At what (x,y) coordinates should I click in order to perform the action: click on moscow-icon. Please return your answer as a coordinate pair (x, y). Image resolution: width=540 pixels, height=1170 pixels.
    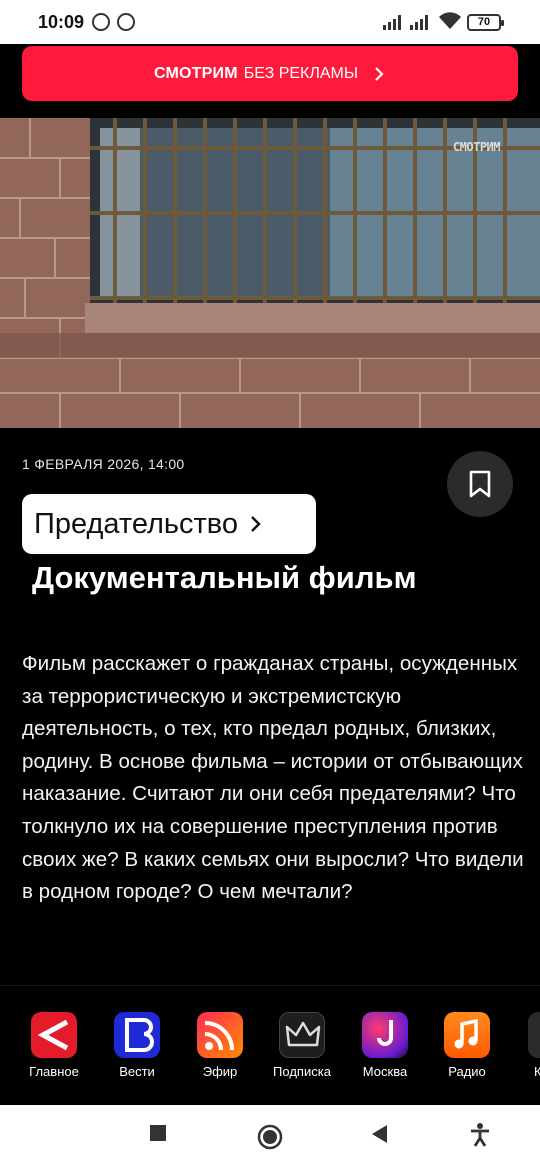
    Looking at the image, I should click on (385, 1035).